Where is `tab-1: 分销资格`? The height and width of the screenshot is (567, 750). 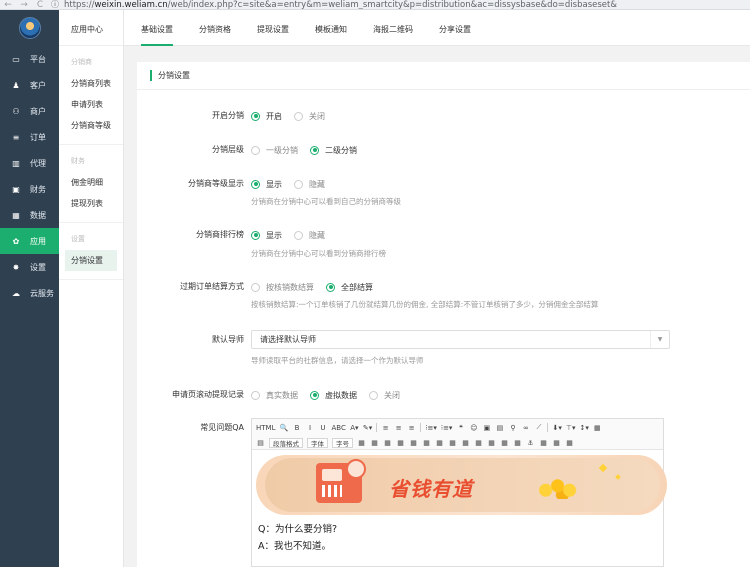 tab-1: 分销资格 is located at coordinates (215, 28).